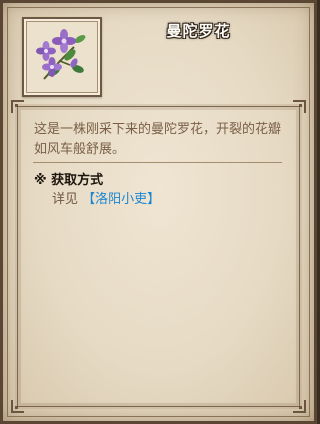 The height and width of the screenshot is (424, 320). I want to click on npc-link: 【洛阳小吏】, so click(121, 199).